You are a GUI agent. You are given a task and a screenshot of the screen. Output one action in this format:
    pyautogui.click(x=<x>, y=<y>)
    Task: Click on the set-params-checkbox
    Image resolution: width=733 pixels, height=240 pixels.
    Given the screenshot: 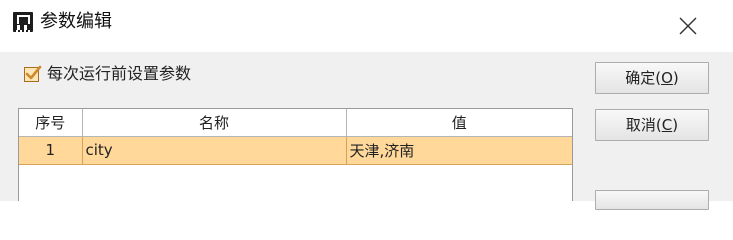 What is the action you would take?
    pyautogui.click(x=33, y=73)
    